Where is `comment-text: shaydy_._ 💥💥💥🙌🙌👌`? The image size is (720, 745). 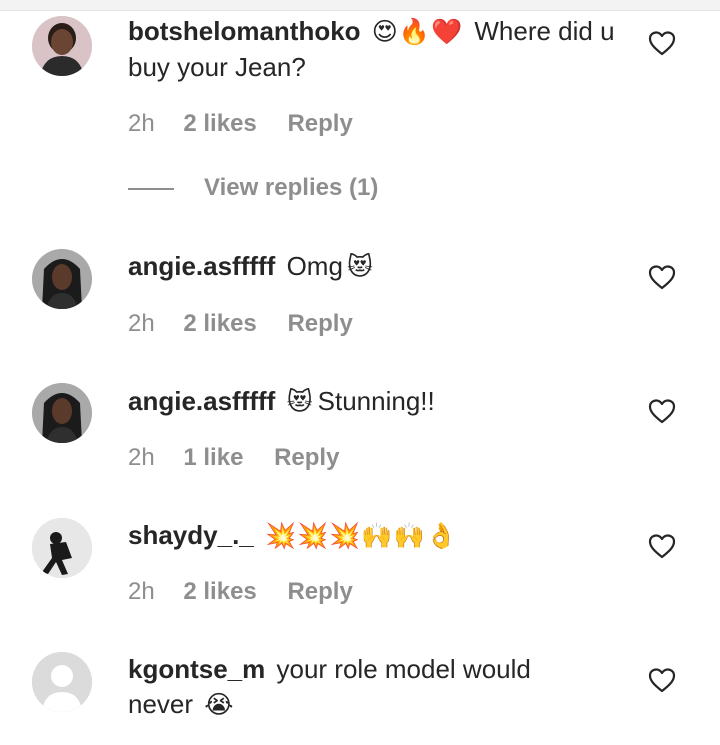 comment-text: shaydy_._ 💥💥💥🙌🙌👌 is located at coordinates (378, 536).